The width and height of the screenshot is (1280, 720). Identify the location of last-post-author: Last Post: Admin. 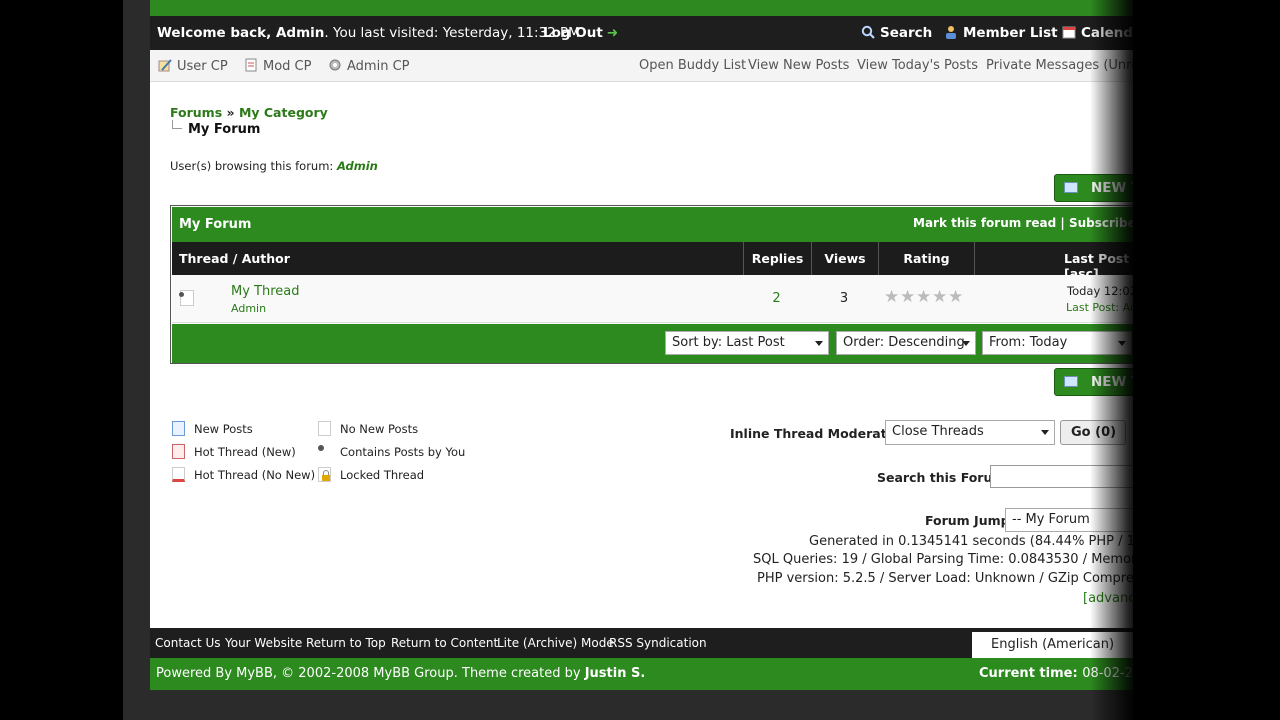
(1099, 307).